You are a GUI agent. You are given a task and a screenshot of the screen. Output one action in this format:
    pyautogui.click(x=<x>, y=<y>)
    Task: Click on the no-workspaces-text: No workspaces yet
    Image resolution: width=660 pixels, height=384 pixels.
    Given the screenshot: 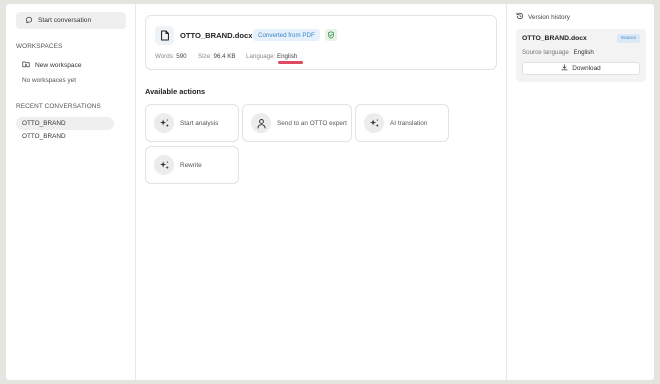 What is the action you would take?
    pyautogui.click(x=49, y=80)
    